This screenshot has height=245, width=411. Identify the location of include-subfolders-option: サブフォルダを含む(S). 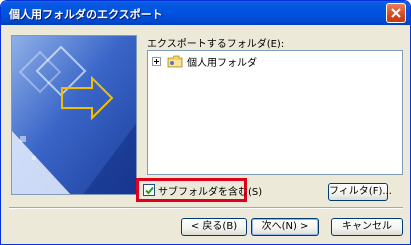
(203, 190).